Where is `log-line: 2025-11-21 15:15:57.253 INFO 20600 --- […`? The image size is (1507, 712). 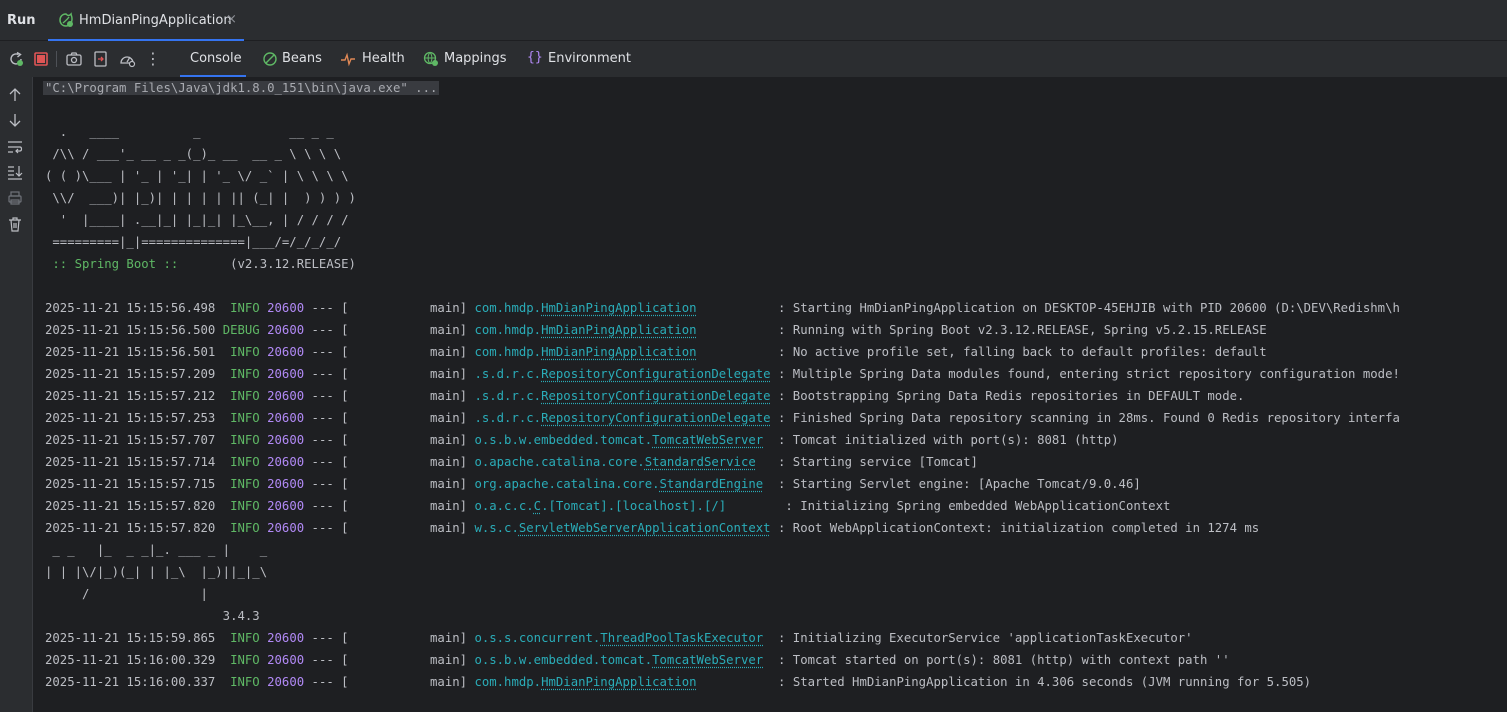
log-line: 2025-11-21 15:15:57.253 INFO 20600 --- [… is located at coordinates (722, 418).